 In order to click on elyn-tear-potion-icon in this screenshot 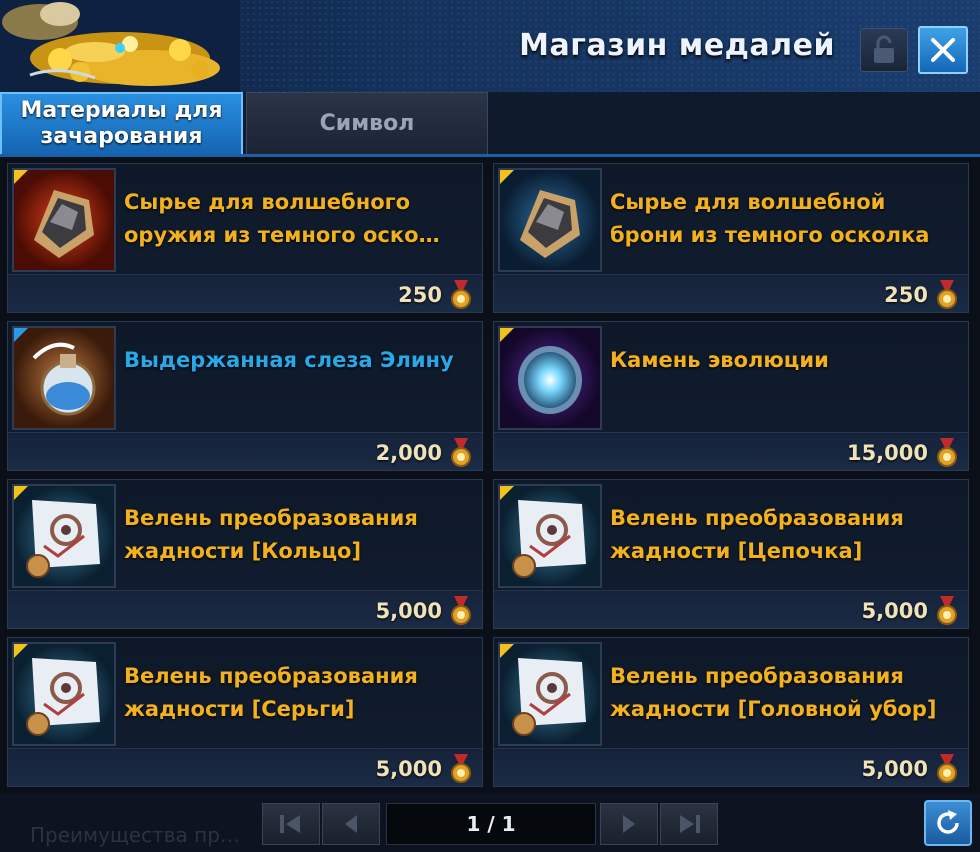, I will do `click(64, 378)`.